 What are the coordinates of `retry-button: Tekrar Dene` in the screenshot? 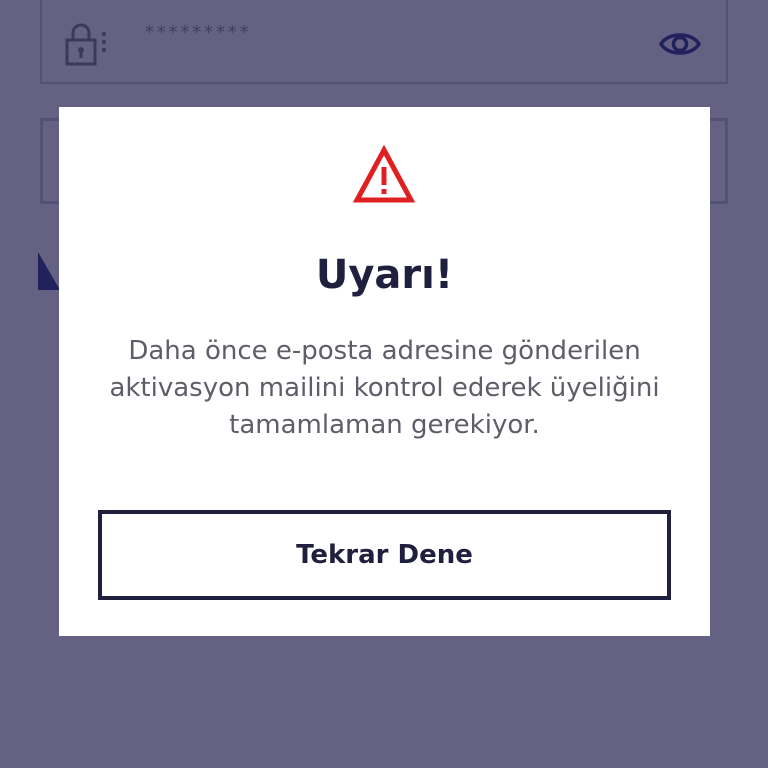 It's located at (384, 555).